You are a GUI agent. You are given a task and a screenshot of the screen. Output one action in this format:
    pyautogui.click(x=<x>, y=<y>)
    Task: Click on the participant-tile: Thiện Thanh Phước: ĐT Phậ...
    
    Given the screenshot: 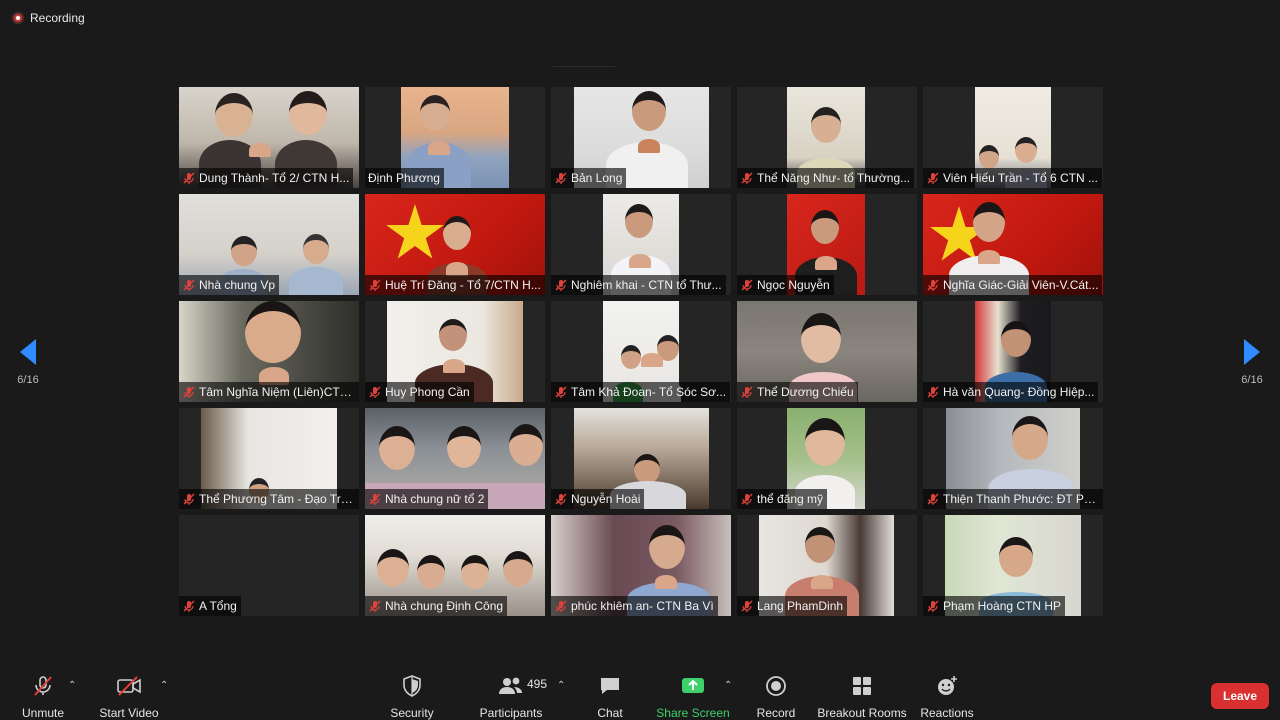 What is the action you would take?
    pyautogui.click(x=1013, y=458)
    